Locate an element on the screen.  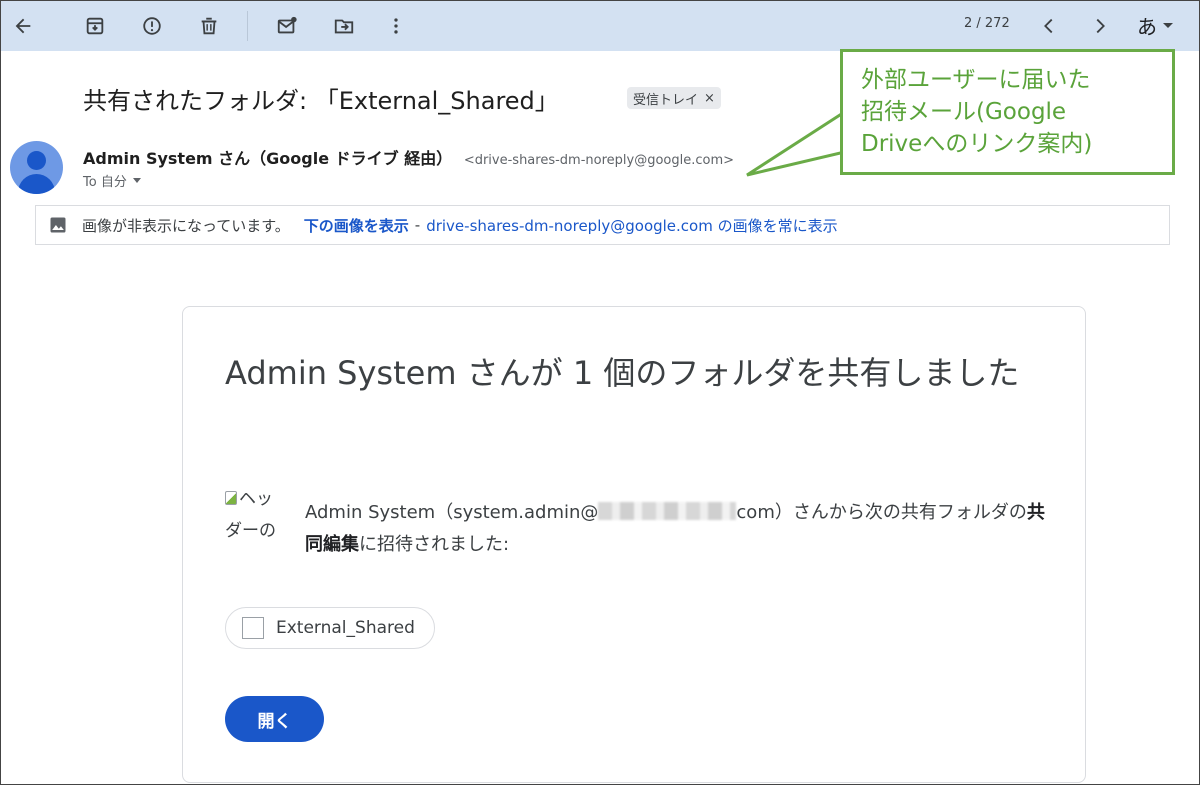
input-tools-button: あ is located at coordinates (1155, 25).